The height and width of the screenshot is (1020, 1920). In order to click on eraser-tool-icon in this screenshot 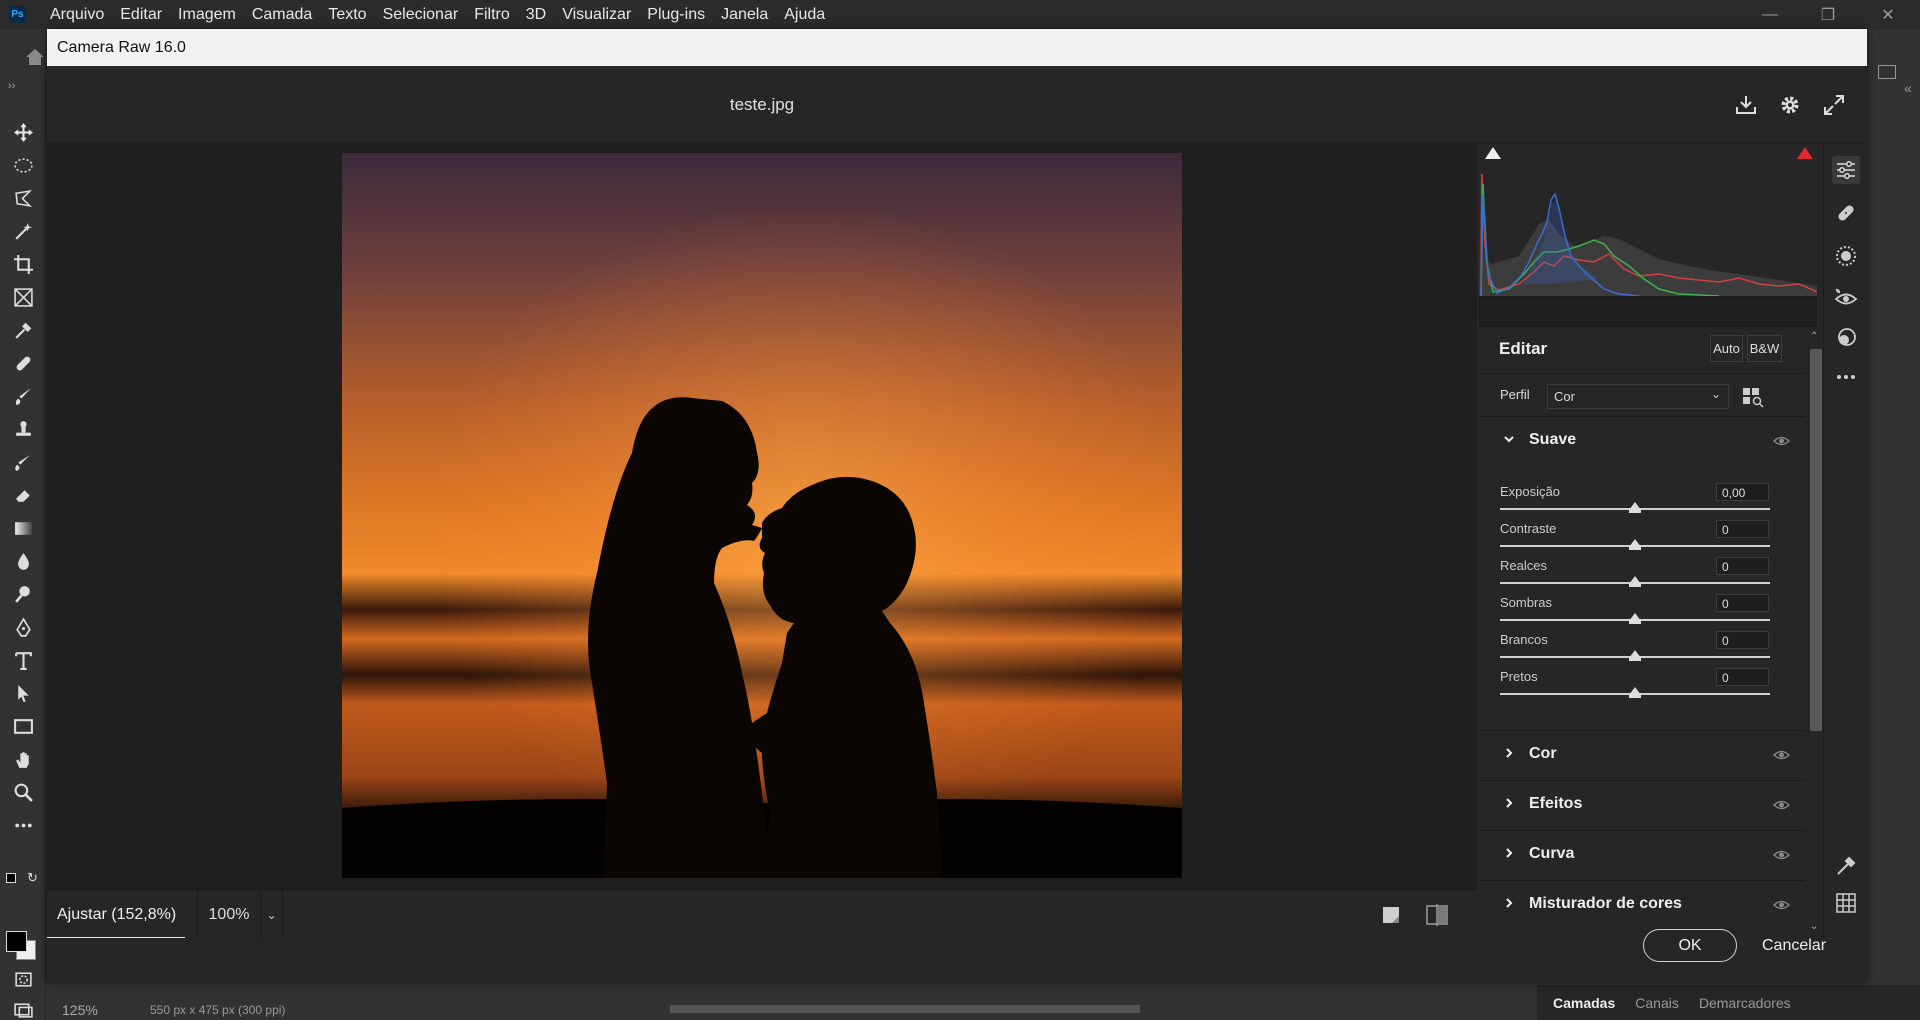, I will do `click(23, 495)`.